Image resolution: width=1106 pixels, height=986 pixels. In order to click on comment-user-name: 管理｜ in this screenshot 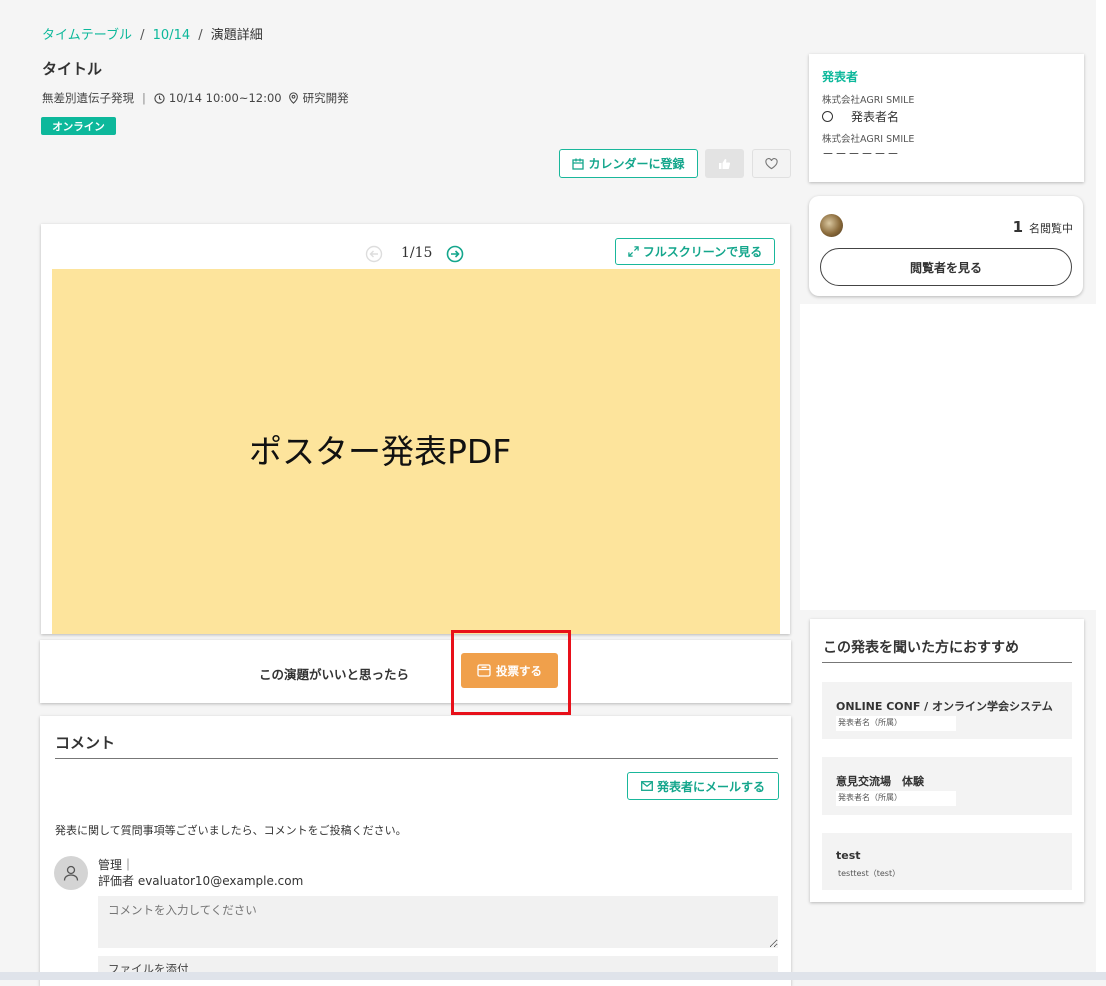, I will do `click(116, 865)`.